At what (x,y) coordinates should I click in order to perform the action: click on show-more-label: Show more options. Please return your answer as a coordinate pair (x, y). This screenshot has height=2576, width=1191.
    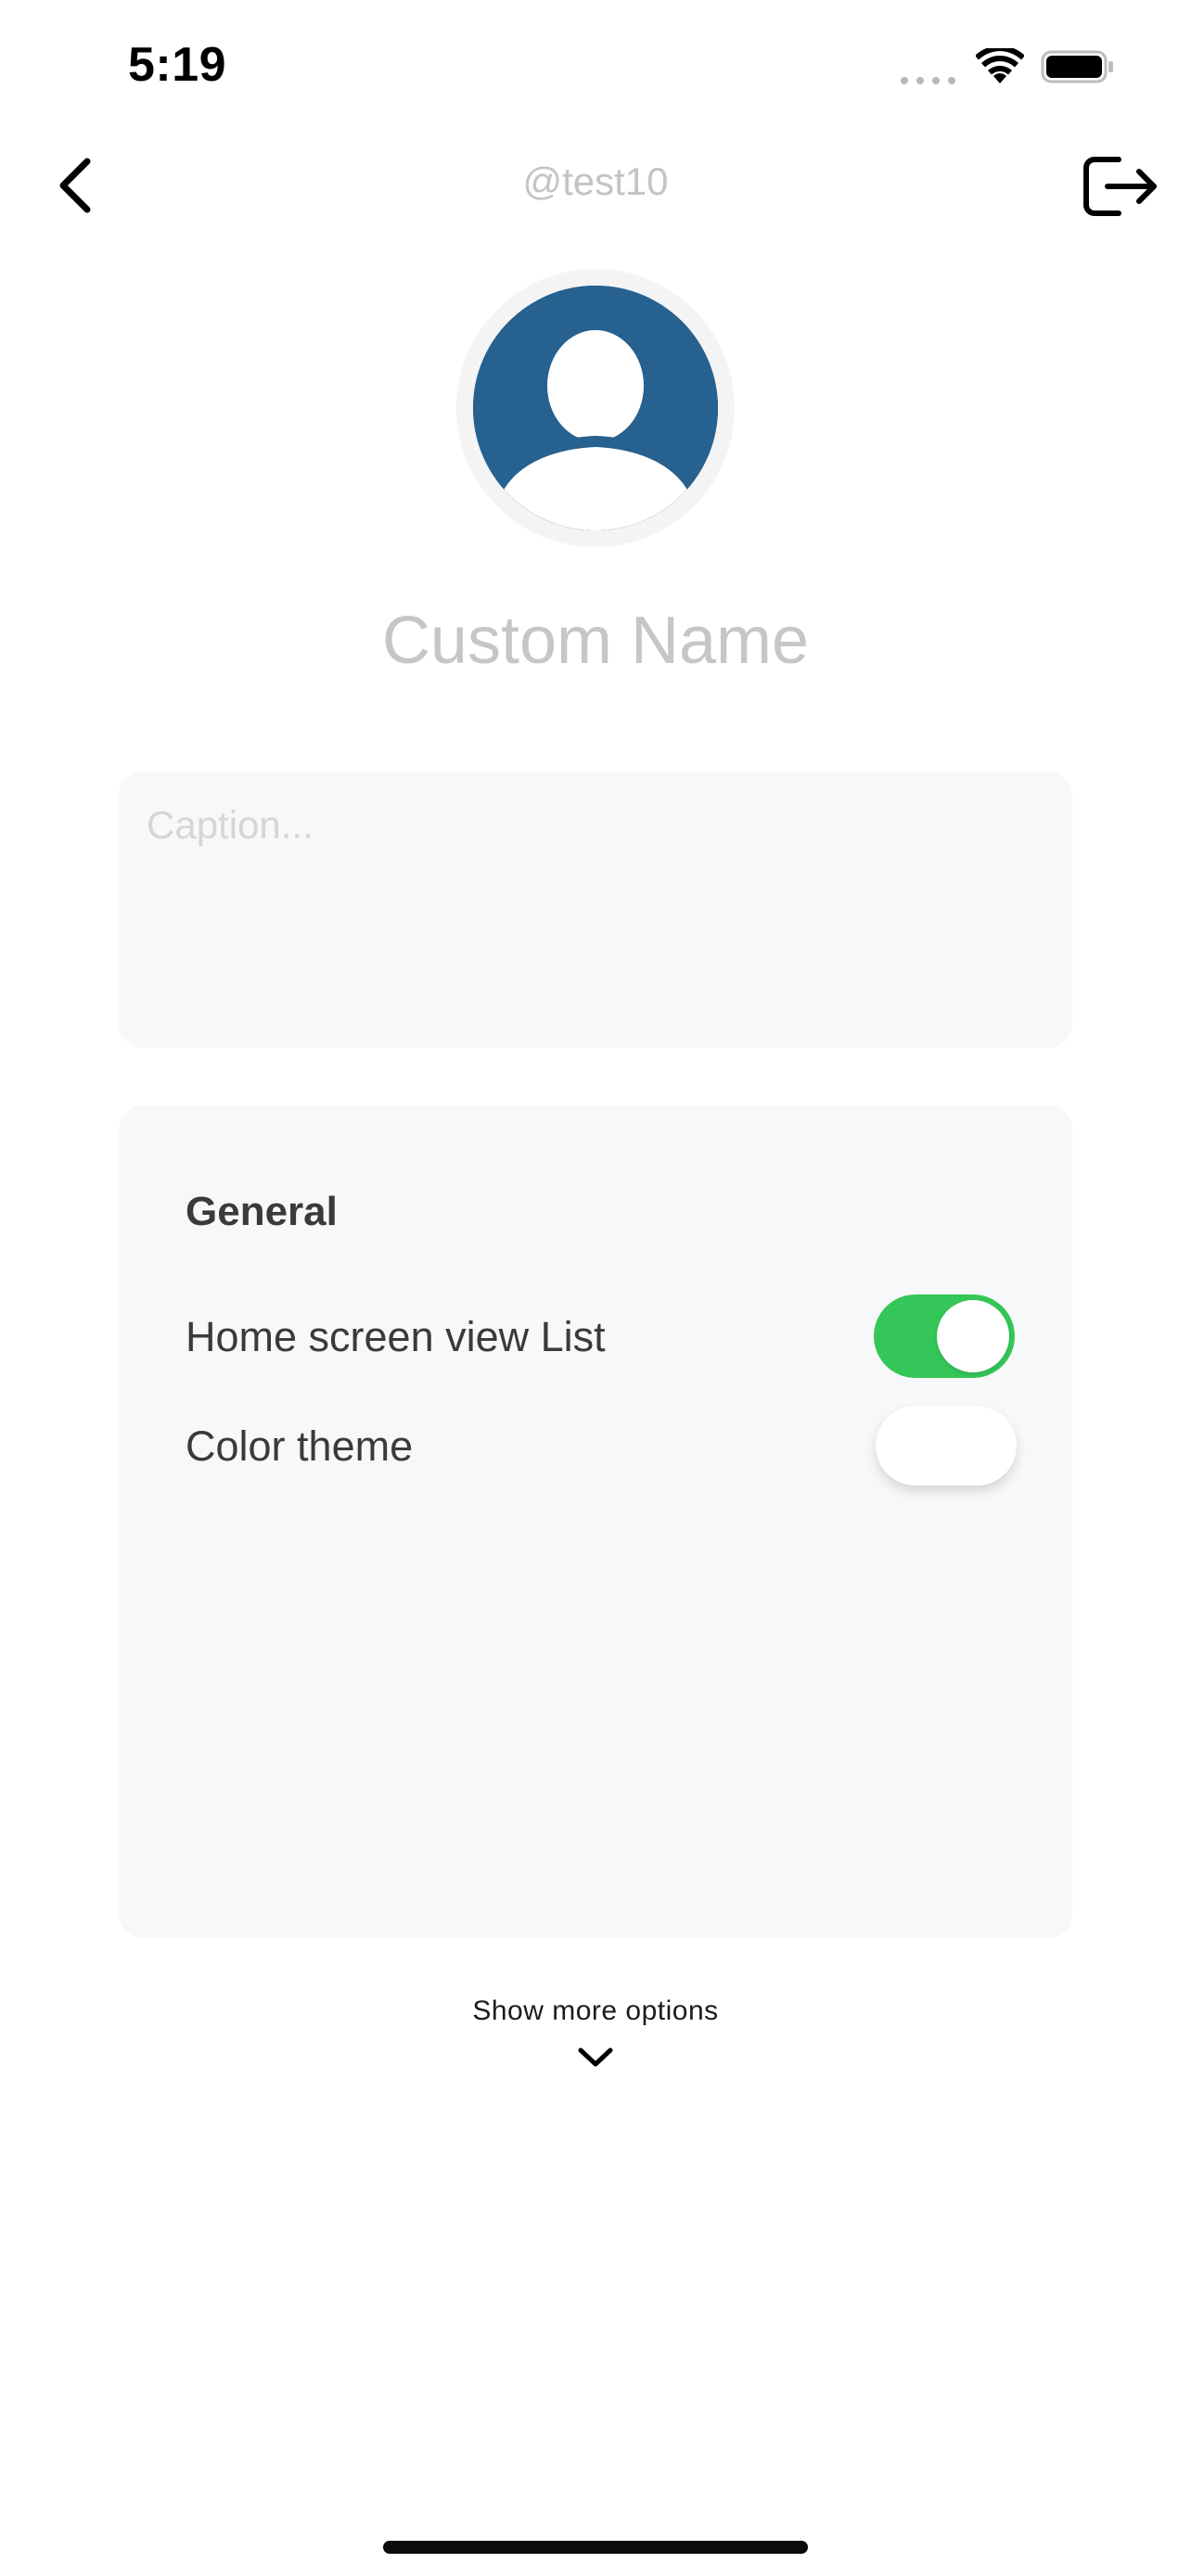
    Looking at the image, I should click on (595, 2011).